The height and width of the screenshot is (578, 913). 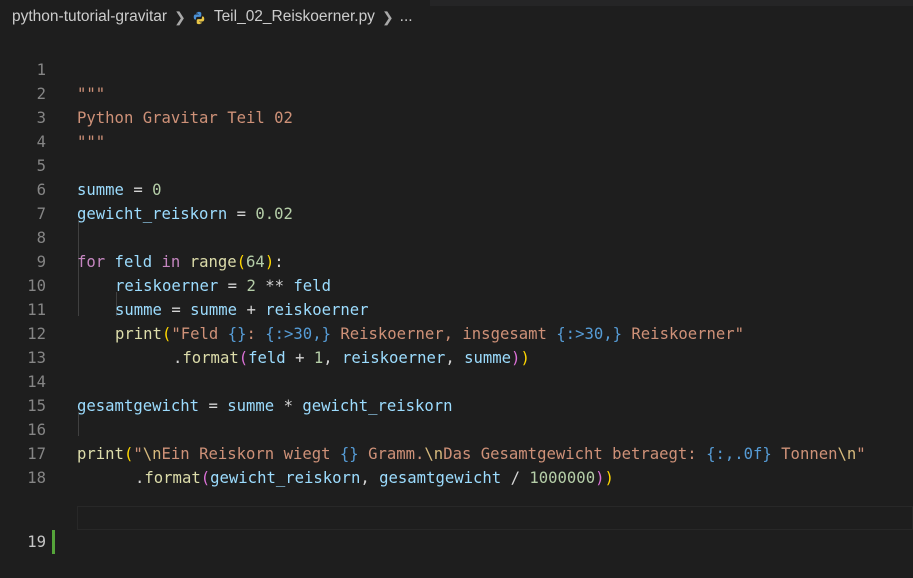 What do you see at coordinates (36, 542) in the screenshot?
I see `line-number: 19` at bounding box center [36, 542].